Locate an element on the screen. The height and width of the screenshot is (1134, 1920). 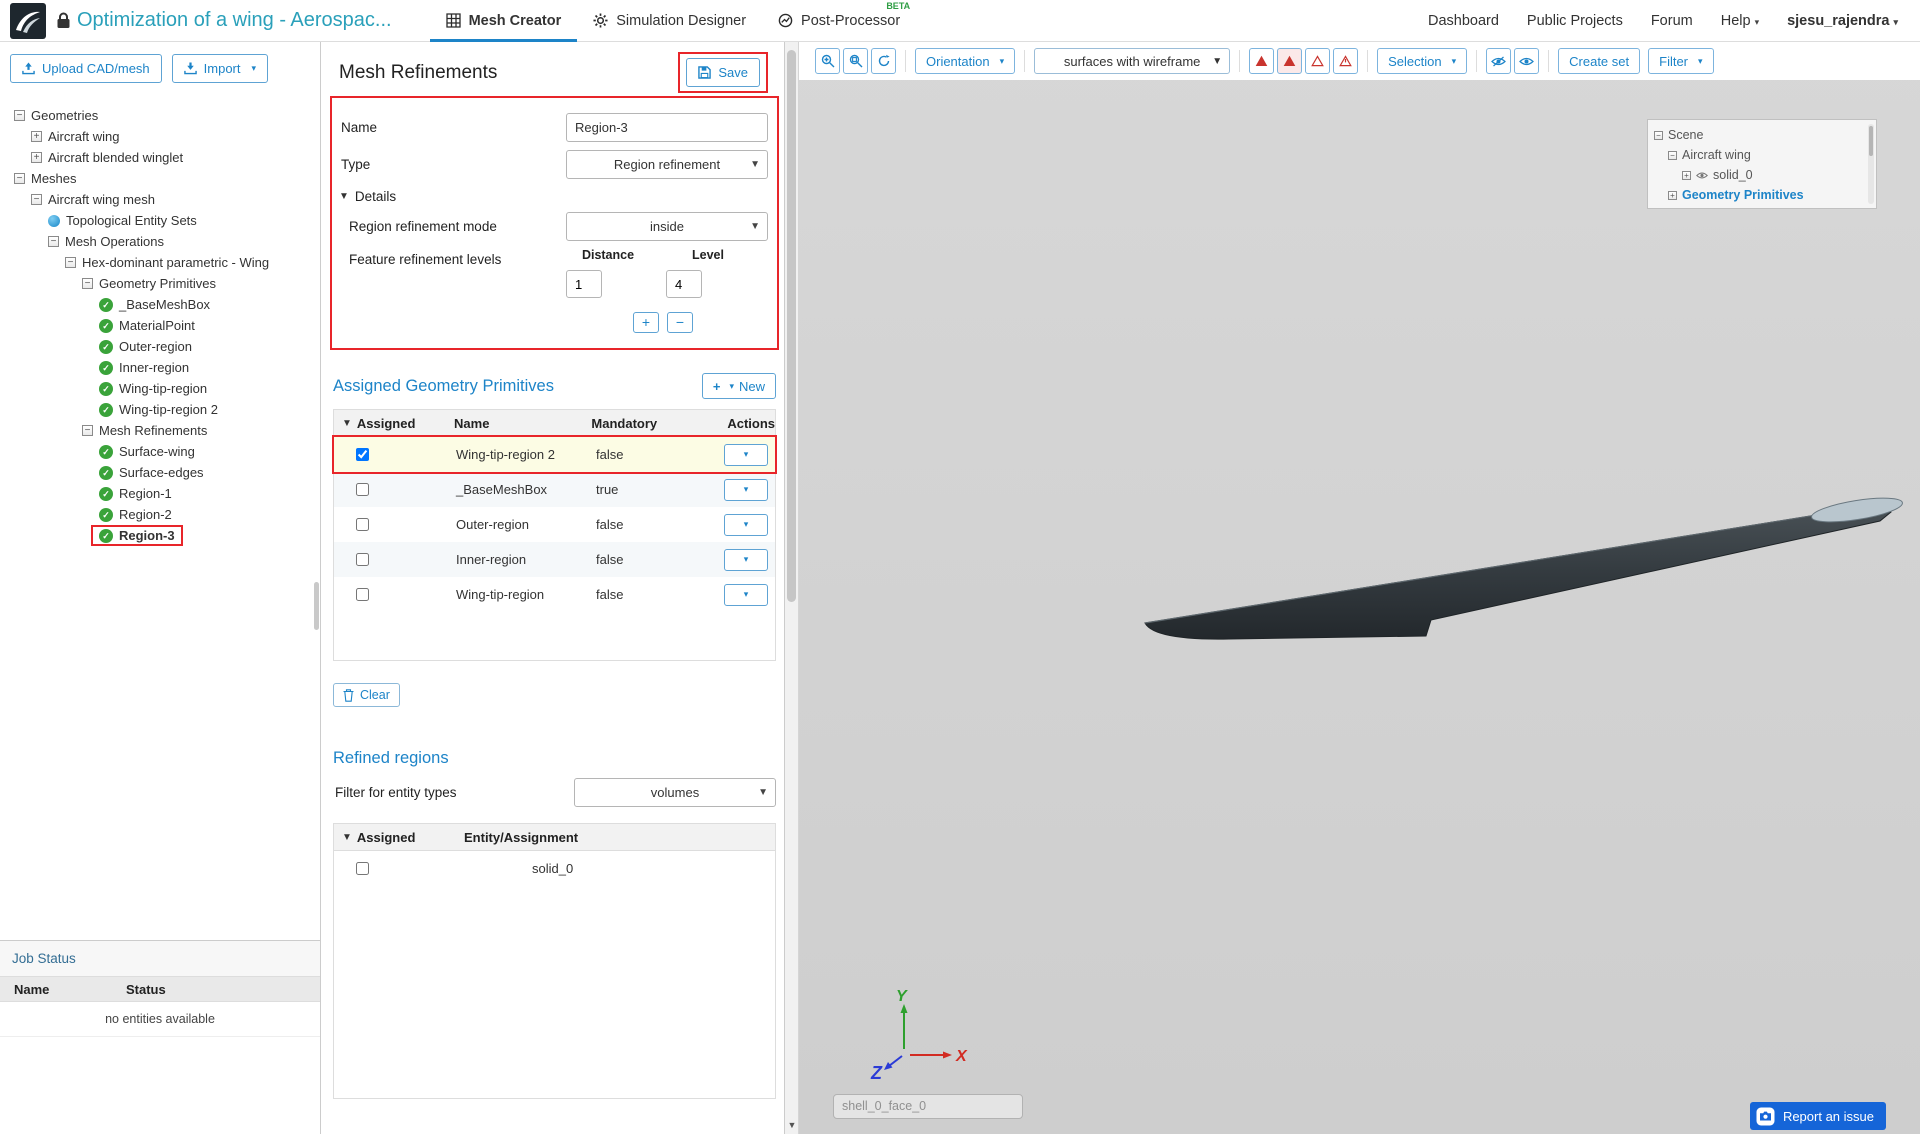
tree-item-surface-wing: ✓ Surface-wing is located at coordinates (160, 451).